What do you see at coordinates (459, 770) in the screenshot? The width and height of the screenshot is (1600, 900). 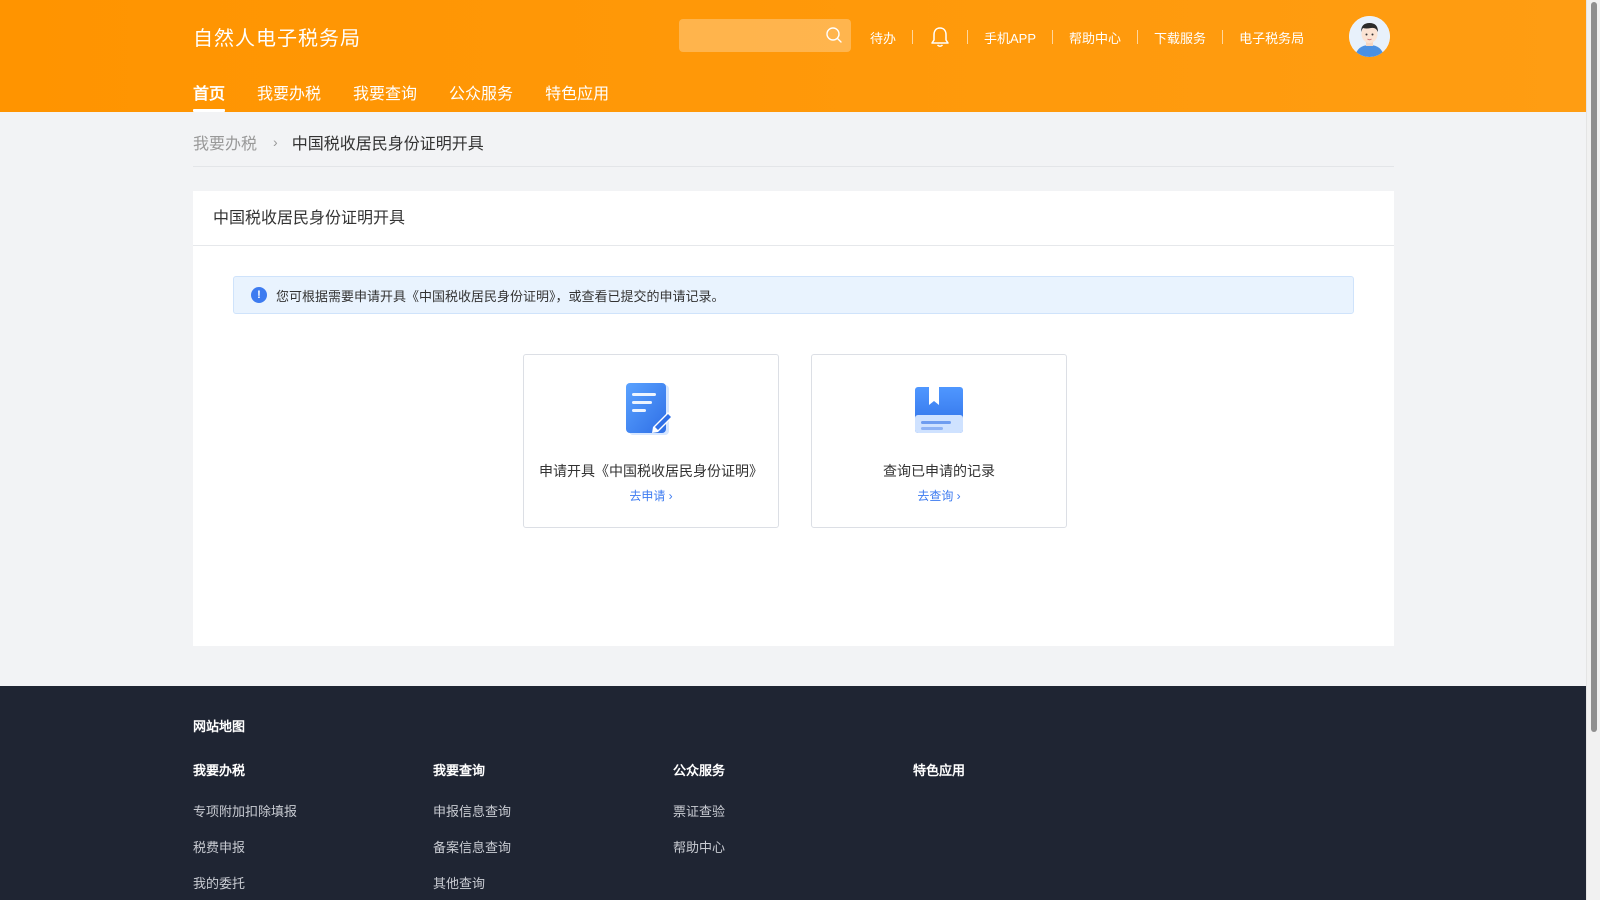 I see `footer-column-head: 我要查询` at bounding box center [459, 770].